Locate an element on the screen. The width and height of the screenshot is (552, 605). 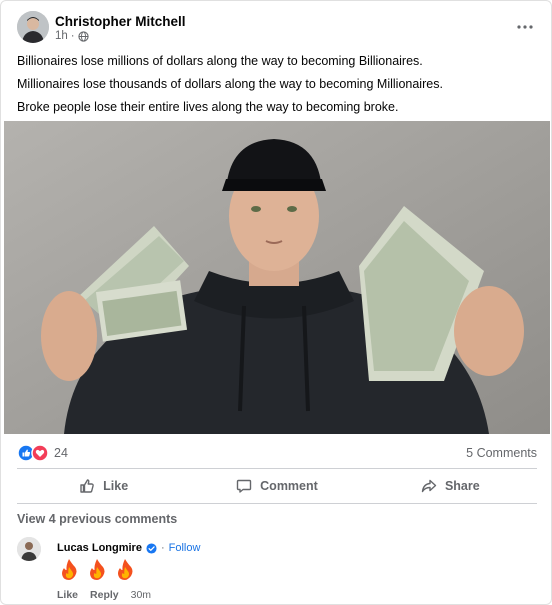
post-header: Christopher Mitchell 1h · is located at coordinates (277, 28).